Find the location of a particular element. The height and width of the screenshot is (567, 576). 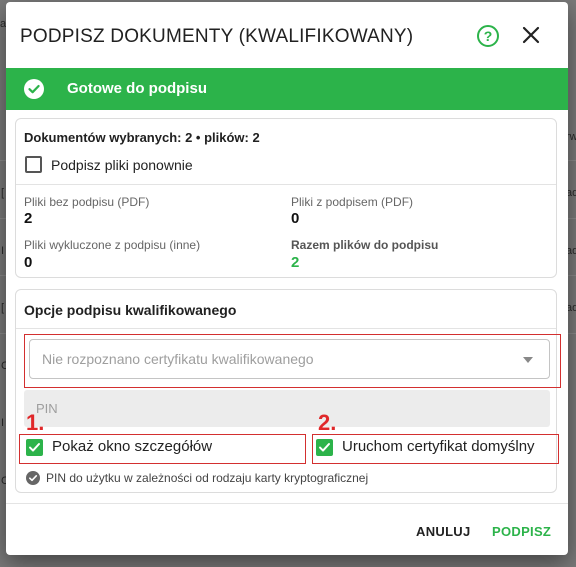

stat-label-signed: Pliki z podpisem (PDF) is located at coordinates (352, 202).